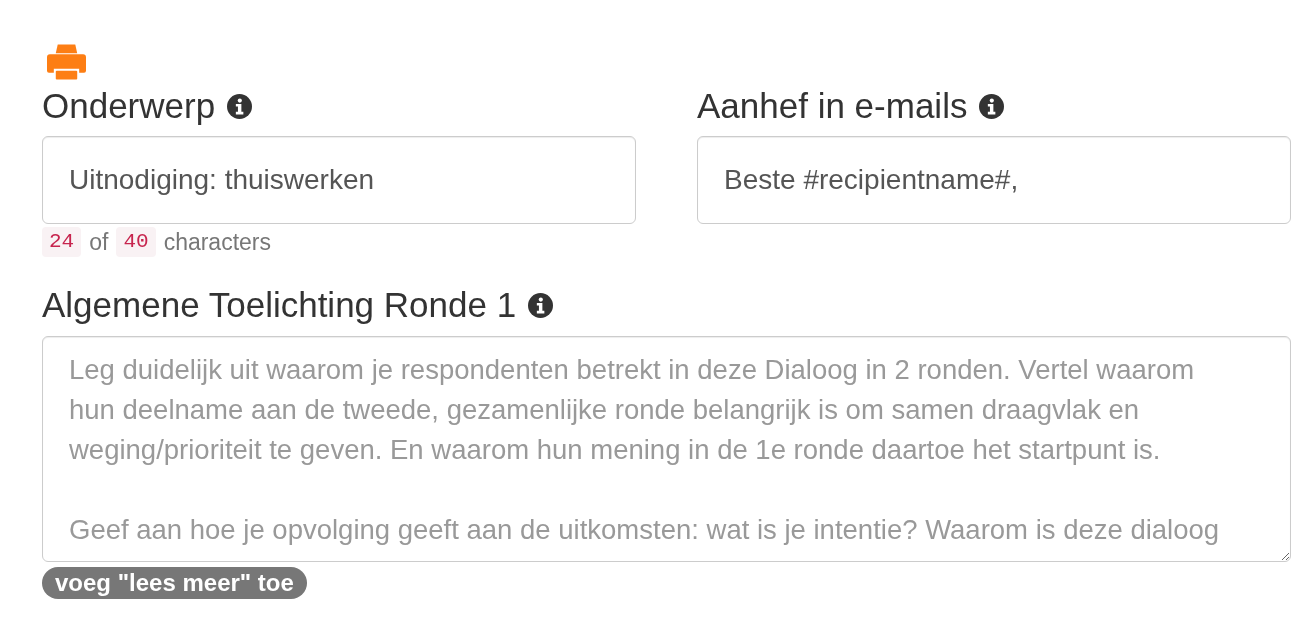 The width and height of the screenshot is (1304, 620). I want to click on field-label: Aanhef in e-mails, so click(832, 106).